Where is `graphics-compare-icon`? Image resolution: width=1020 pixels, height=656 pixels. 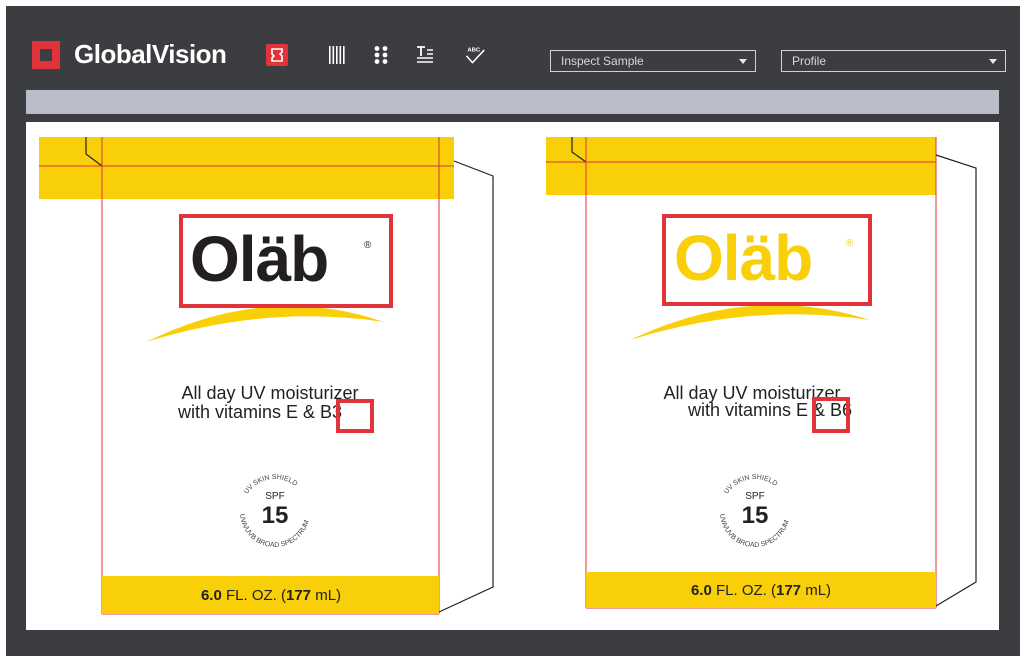 graphics-compare-icon is located at coordinates (277, 55).